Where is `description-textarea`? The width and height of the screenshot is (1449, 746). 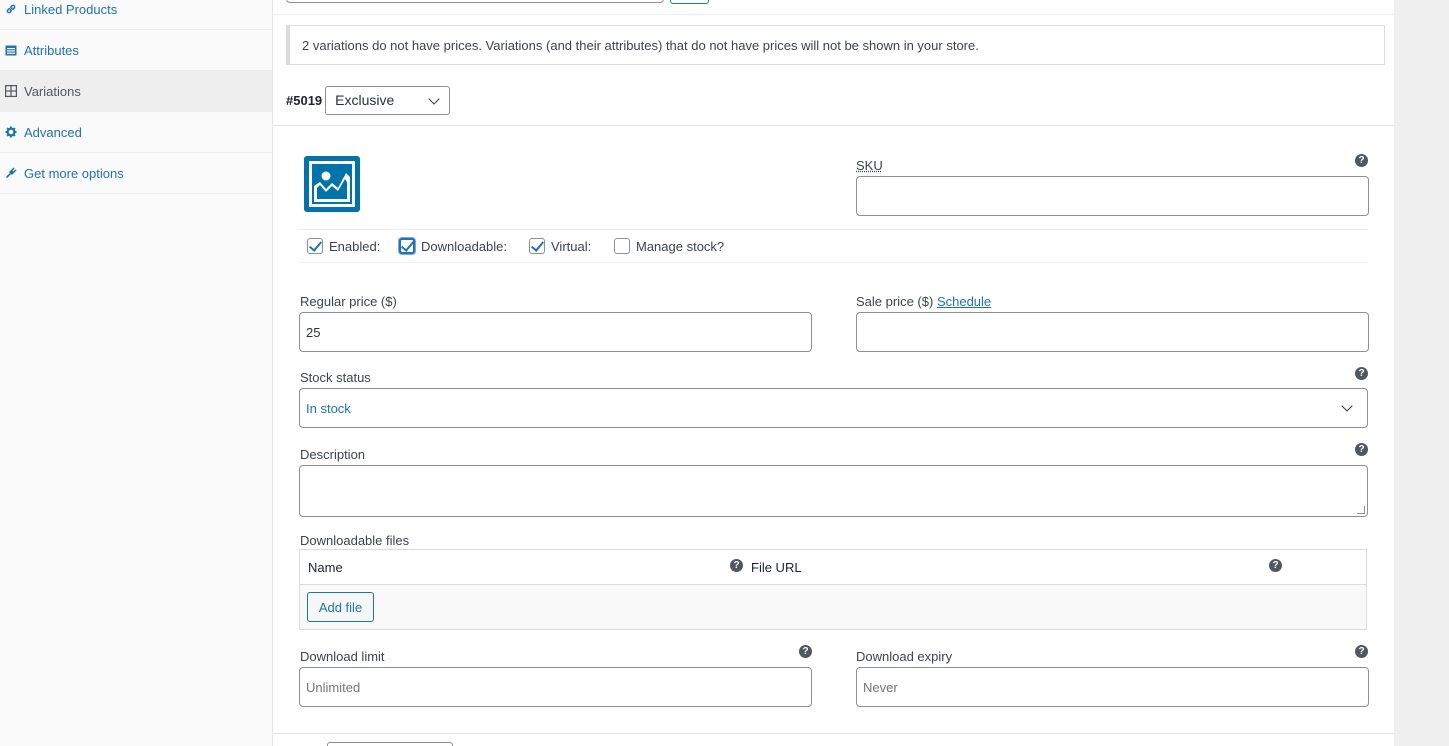
description-textarea is located at coordinates (833, 491).